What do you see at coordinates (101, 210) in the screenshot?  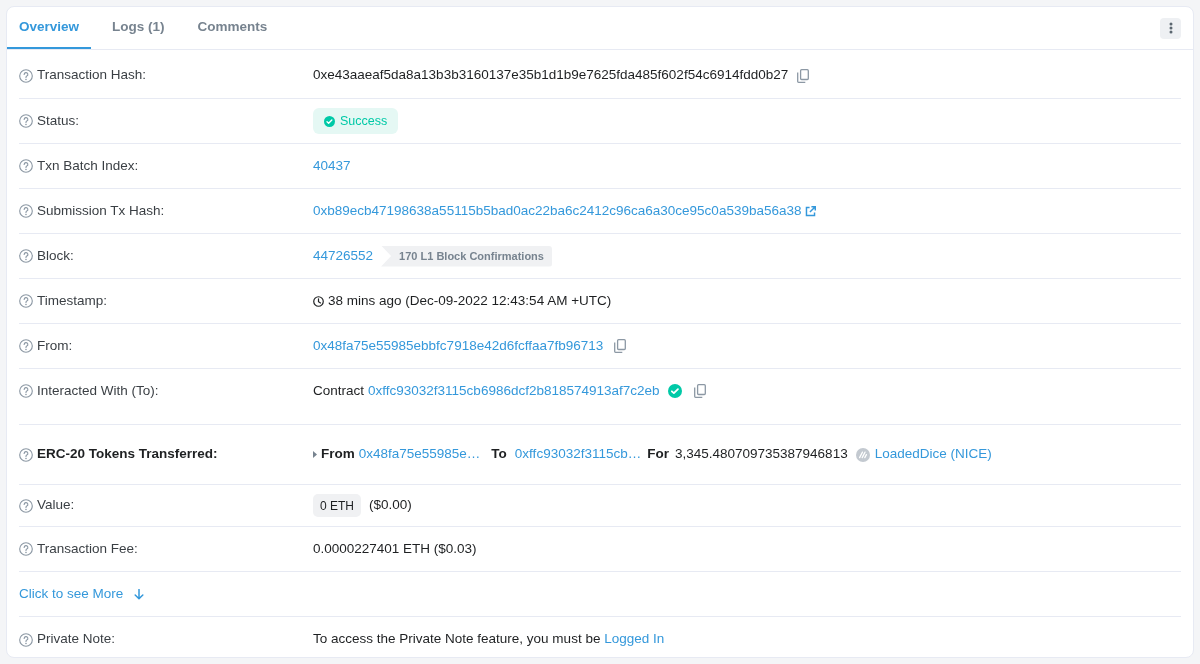 I see `field-label: Submission Tx Hash:` at bounding box center [101, 210].